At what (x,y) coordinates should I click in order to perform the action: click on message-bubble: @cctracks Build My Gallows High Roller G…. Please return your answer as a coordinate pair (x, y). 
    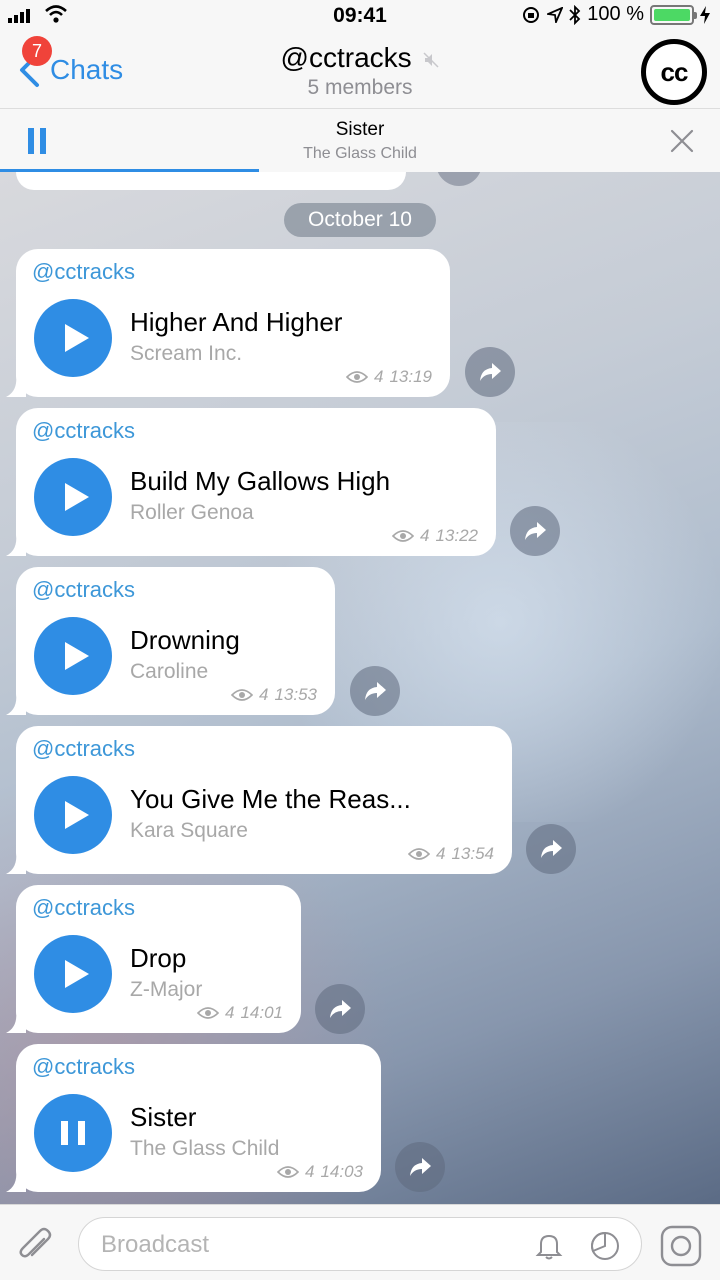
    Looking at the image, I should click on (251, 482).